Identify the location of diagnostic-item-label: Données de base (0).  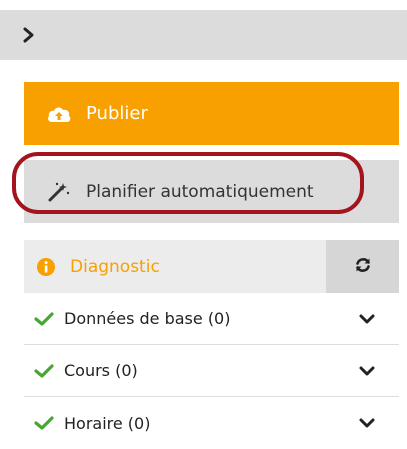
(147, 318).